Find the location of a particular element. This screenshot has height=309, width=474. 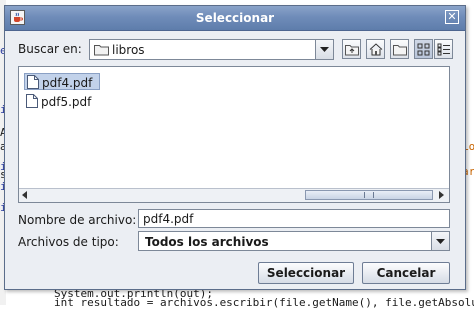

close-button: ✕ is located at coordinates (452, 17).